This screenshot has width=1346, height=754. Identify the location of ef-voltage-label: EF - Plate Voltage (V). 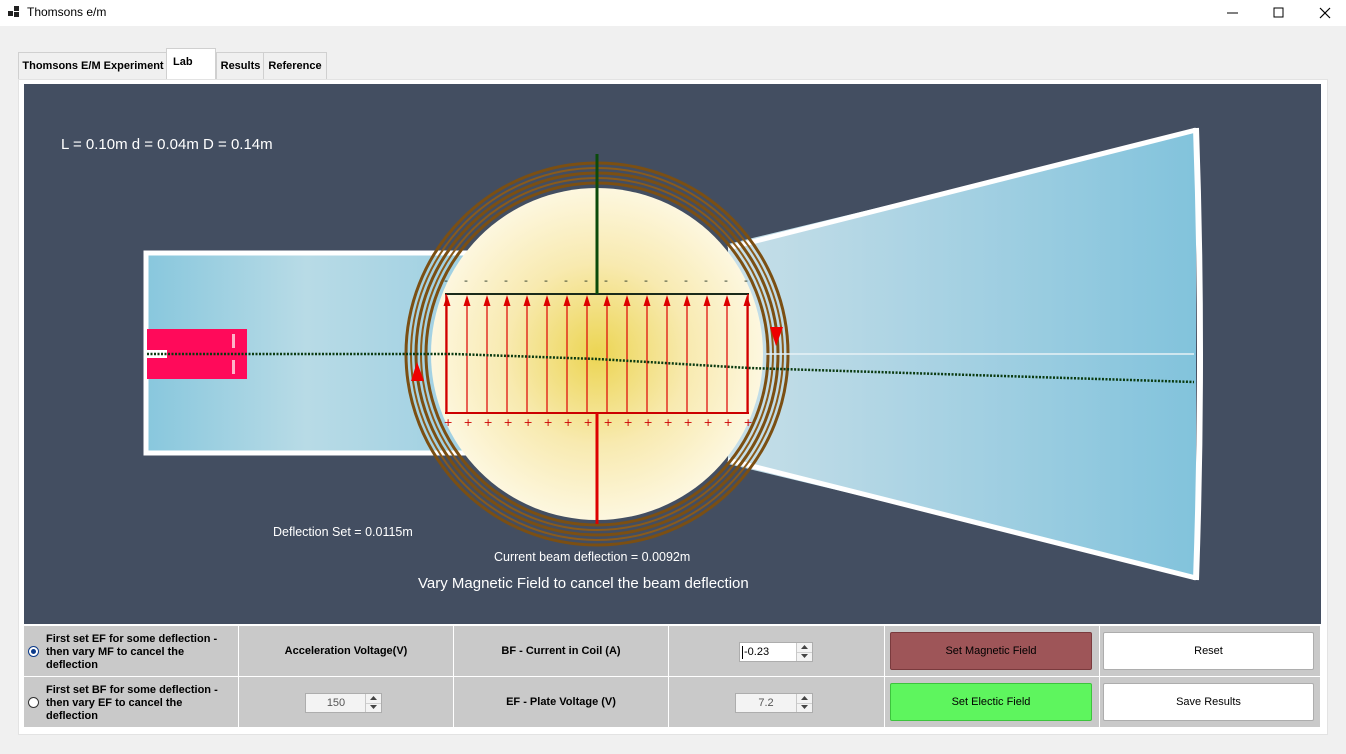
(561, 702).